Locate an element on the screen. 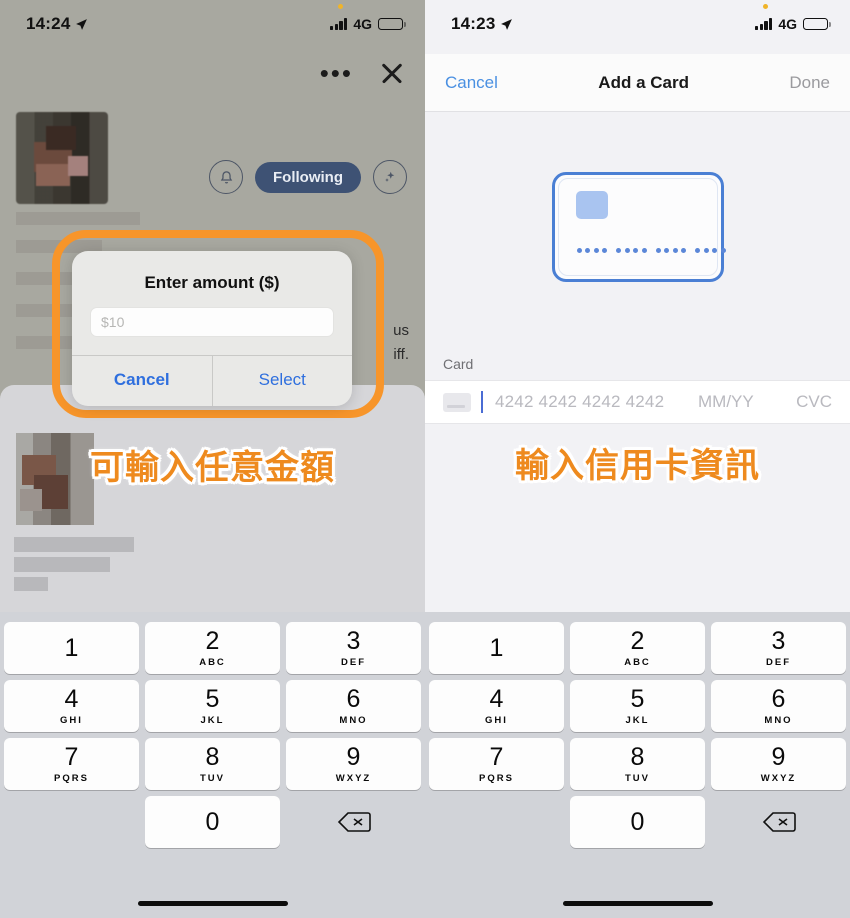 This screenshot has height=918, width=850. amount-input: $10 is located at coordinates (212, 322).